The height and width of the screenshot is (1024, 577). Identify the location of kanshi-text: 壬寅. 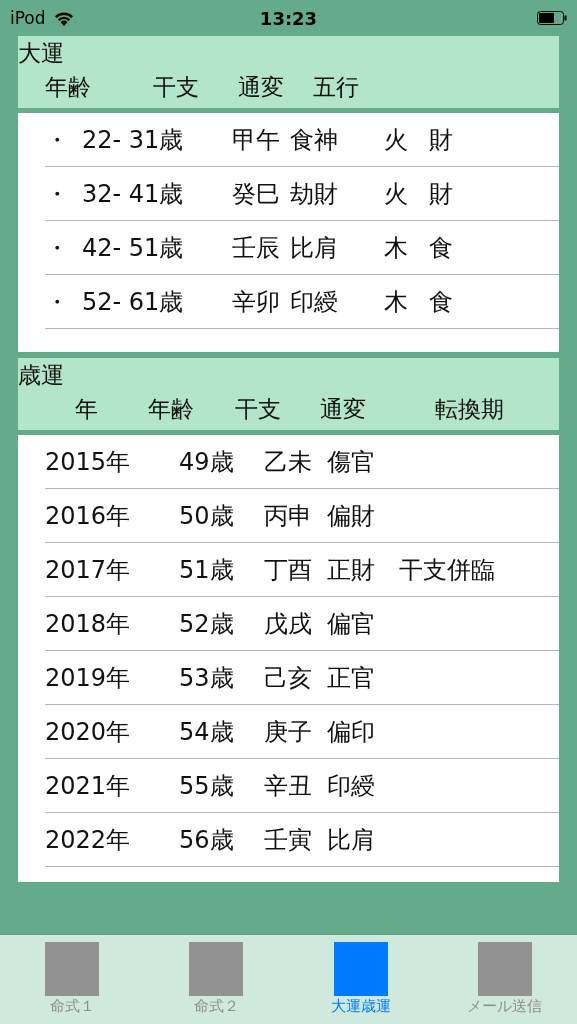
(288, 840).